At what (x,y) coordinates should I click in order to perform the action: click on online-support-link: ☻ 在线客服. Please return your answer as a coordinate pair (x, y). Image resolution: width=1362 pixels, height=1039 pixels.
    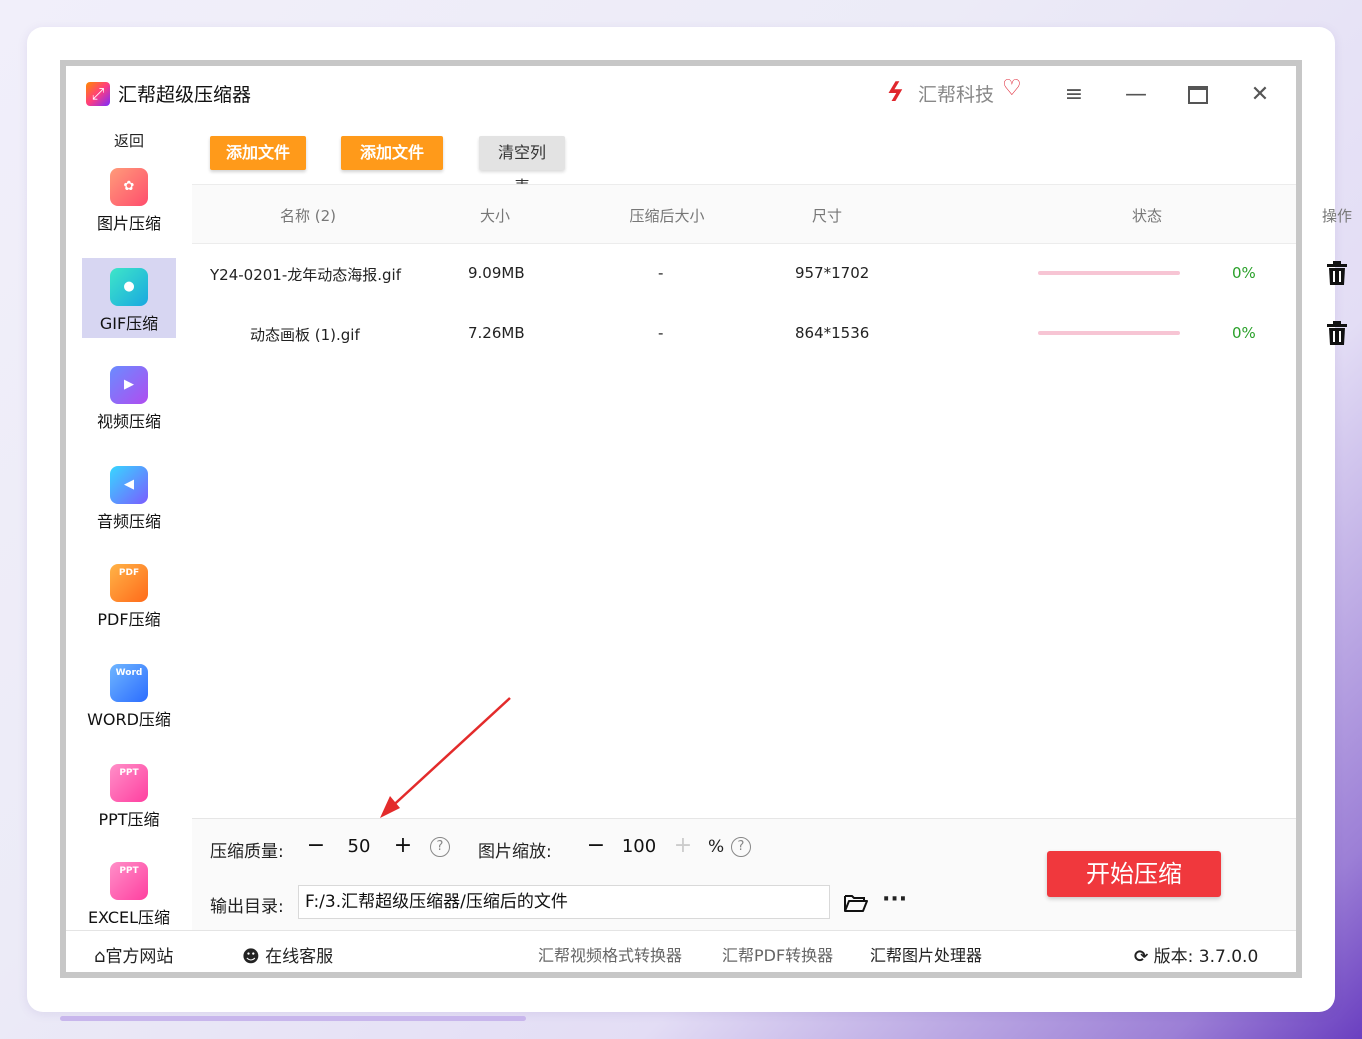
    Looking at the image, I should click on (287, 954).